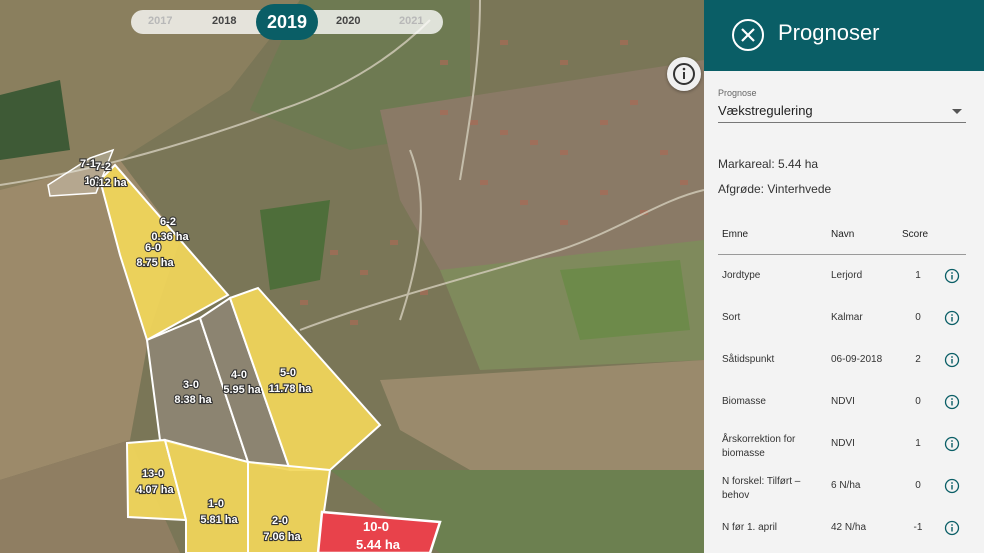  I want to click on cell-score: 2, so click(918, 359).